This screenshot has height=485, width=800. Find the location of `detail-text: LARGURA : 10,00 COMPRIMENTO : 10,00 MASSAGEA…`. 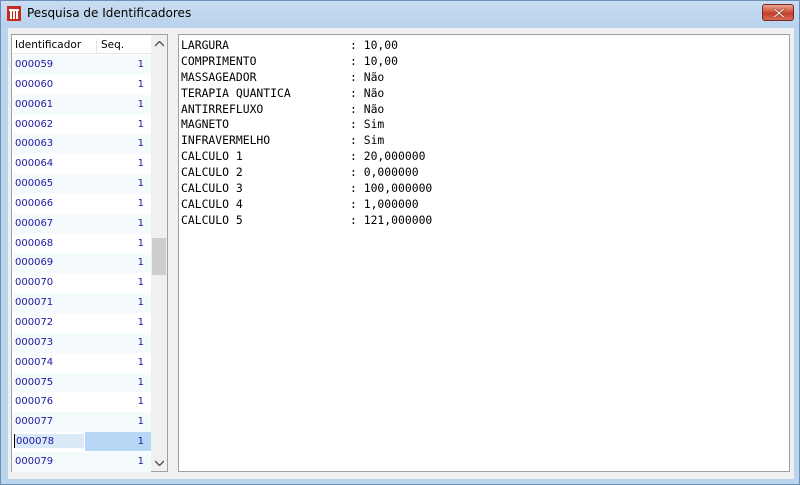

detail-text: LARGURA : 10,00 COMPRIMENTO : 10,00 MASSAGEA… is located at coordinates (306, 133).